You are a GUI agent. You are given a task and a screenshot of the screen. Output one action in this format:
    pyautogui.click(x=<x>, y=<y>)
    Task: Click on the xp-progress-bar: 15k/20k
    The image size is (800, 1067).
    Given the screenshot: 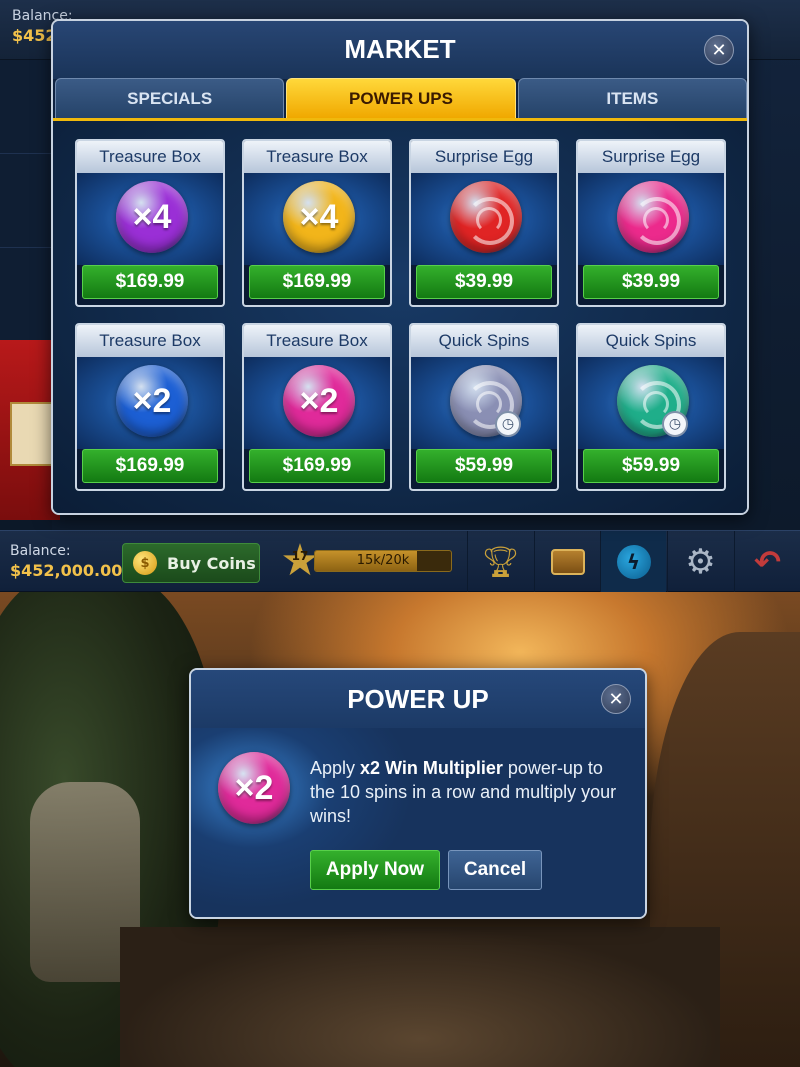 What is the action you would take?
    pyautogui.click(x=383, y=561)
    